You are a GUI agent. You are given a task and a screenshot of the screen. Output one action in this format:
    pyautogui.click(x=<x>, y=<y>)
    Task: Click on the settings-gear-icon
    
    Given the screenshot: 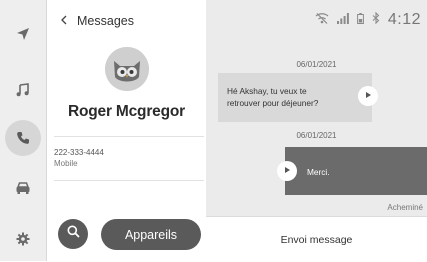 What is the action you would take?
    pyautogui.click(x=23, y=239)
    